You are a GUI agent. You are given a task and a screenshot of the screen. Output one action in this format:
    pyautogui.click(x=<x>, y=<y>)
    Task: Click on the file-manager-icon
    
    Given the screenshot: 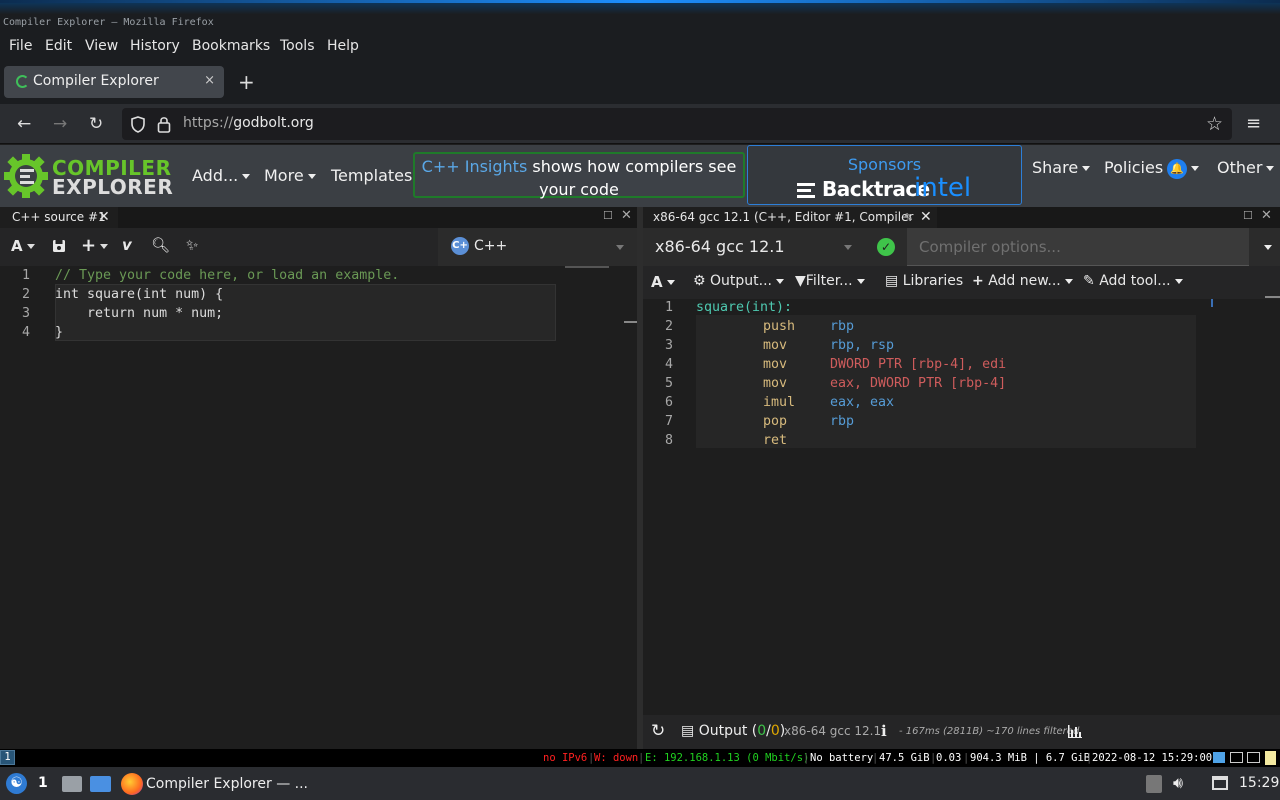 What is the action you would take?
    pyautogui.click(x=72, y=784)
    